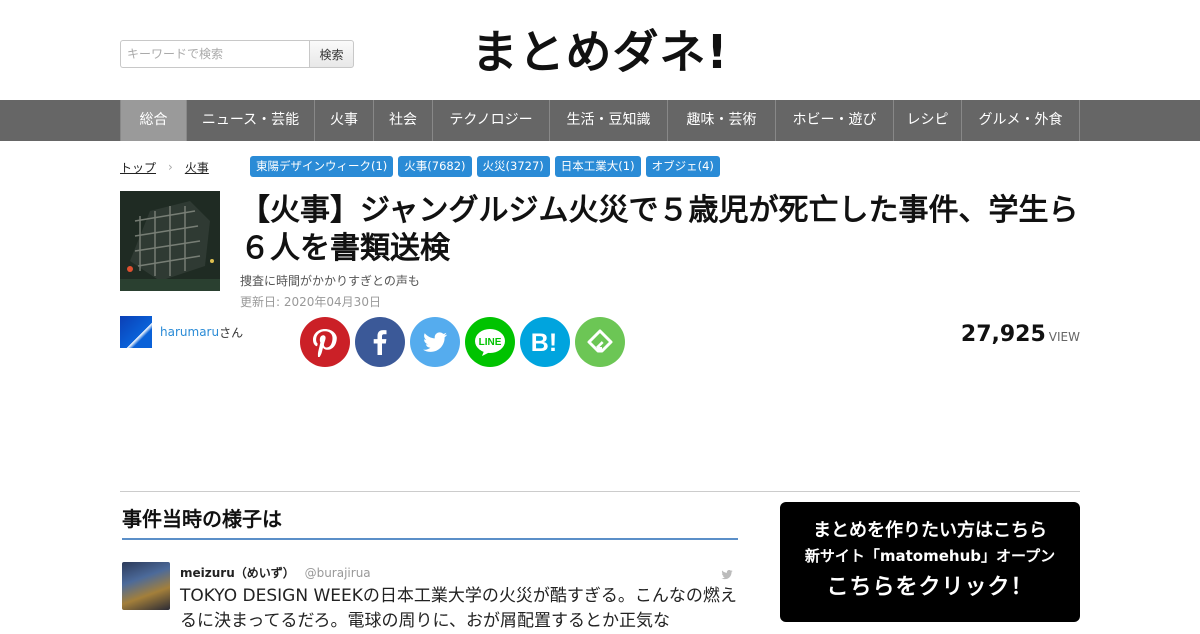 The width and height of the screenshot is (1200, 634). What do you see at coordinates (727, 575) in the screenshot?
I see `twitter-bird-icon` at bounding box center [727, 575].